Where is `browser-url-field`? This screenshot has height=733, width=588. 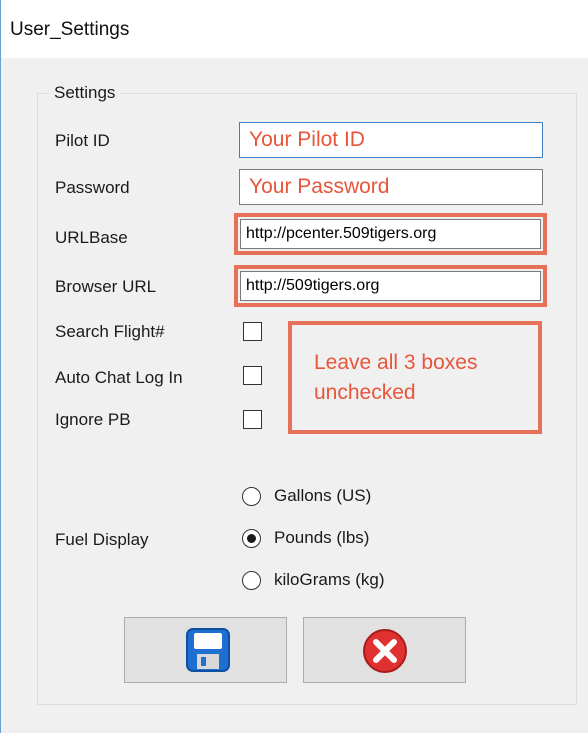 browser-url-field is located at coordinates (390, 286).